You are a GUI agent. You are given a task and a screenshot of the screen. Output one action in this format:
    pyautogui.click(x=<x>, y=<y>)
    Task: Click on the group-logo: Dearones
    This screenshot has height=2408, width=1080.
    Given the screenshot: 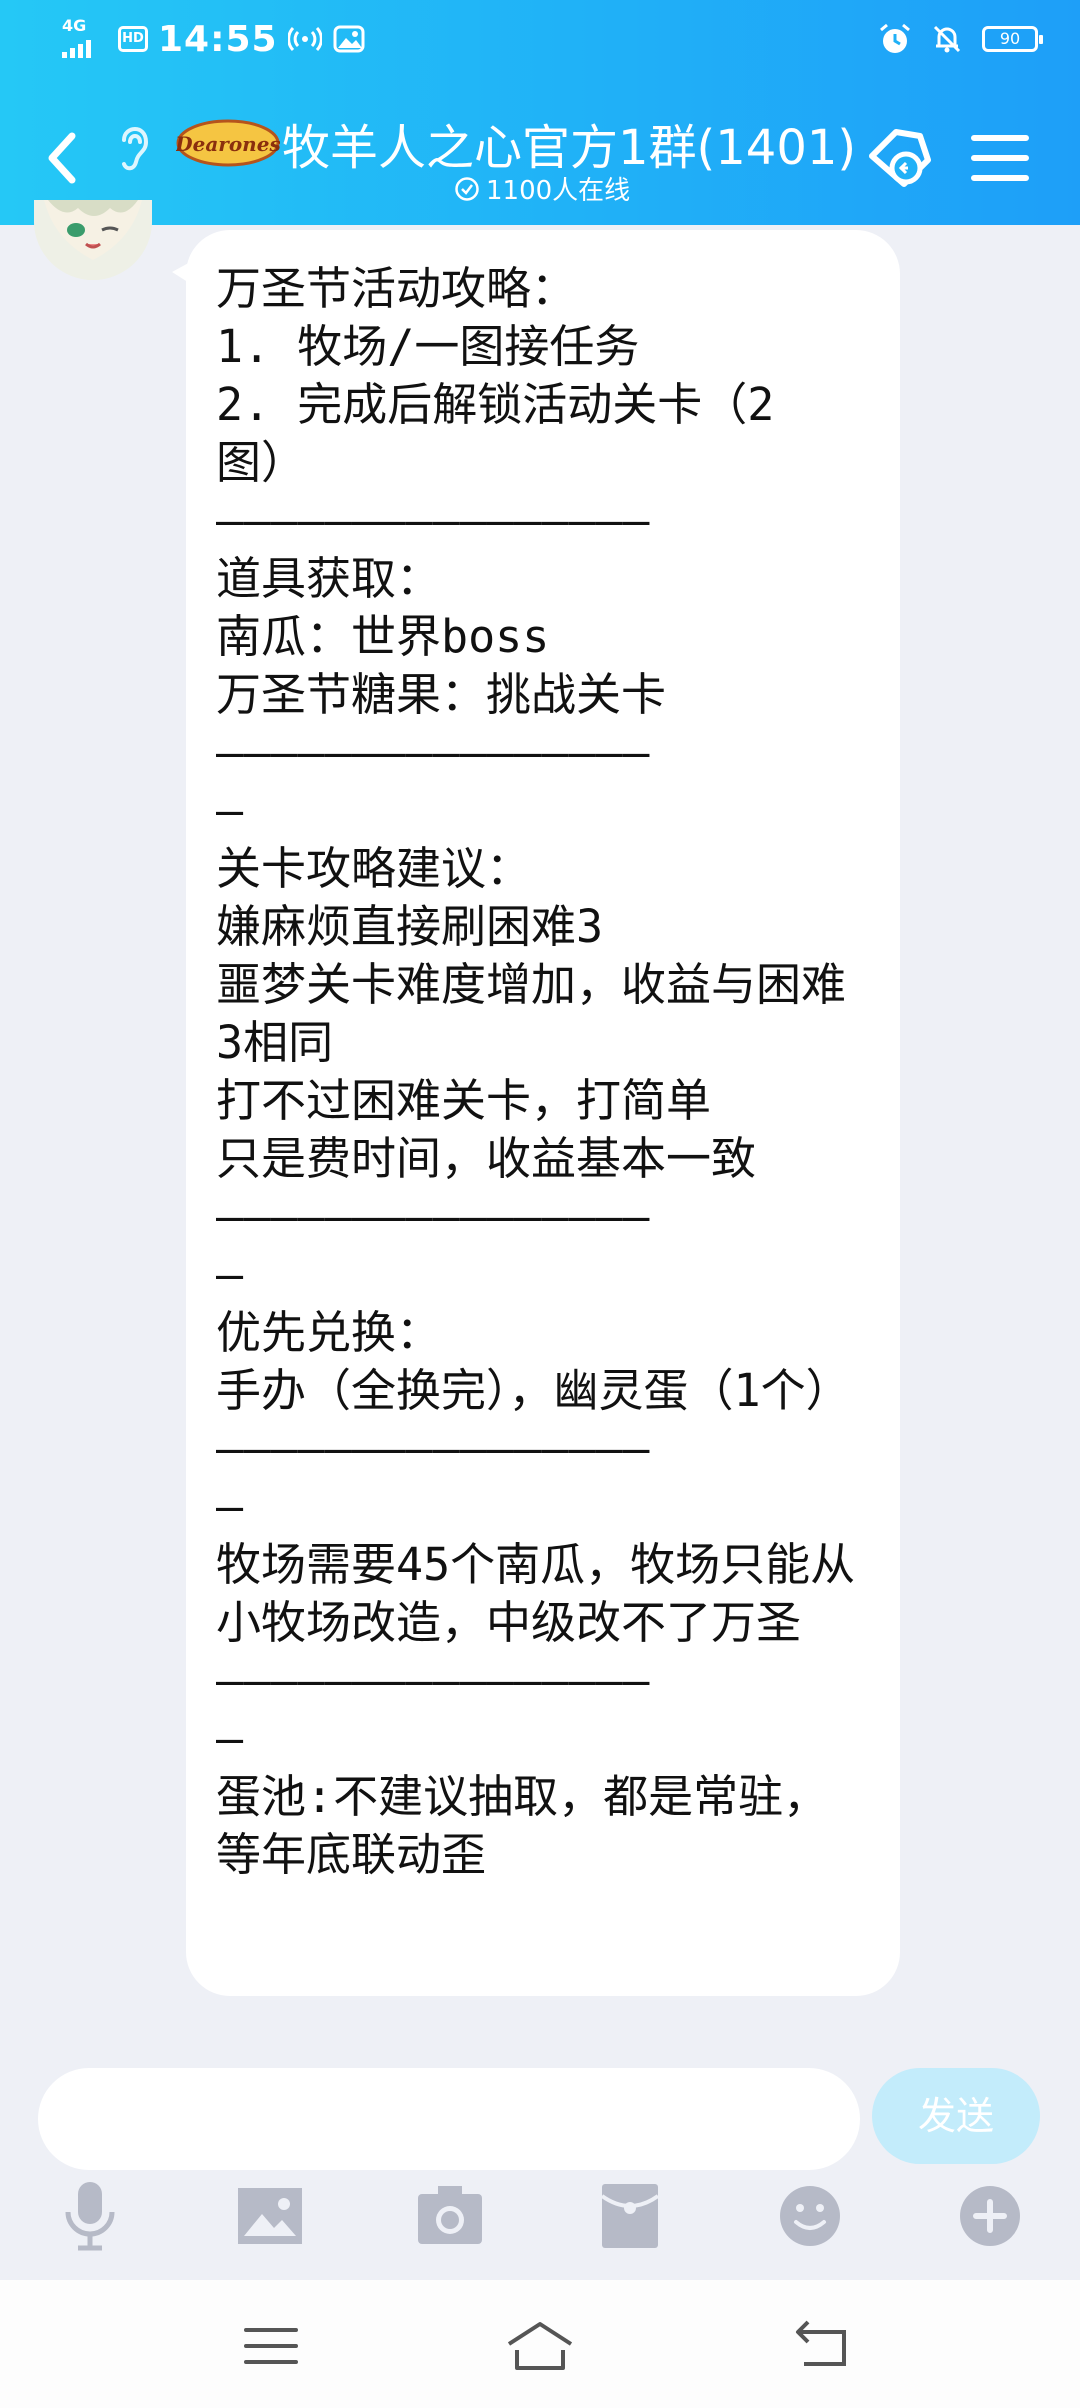 What is the action you would take?
    pyautogui.click(x=228, y=143)
    